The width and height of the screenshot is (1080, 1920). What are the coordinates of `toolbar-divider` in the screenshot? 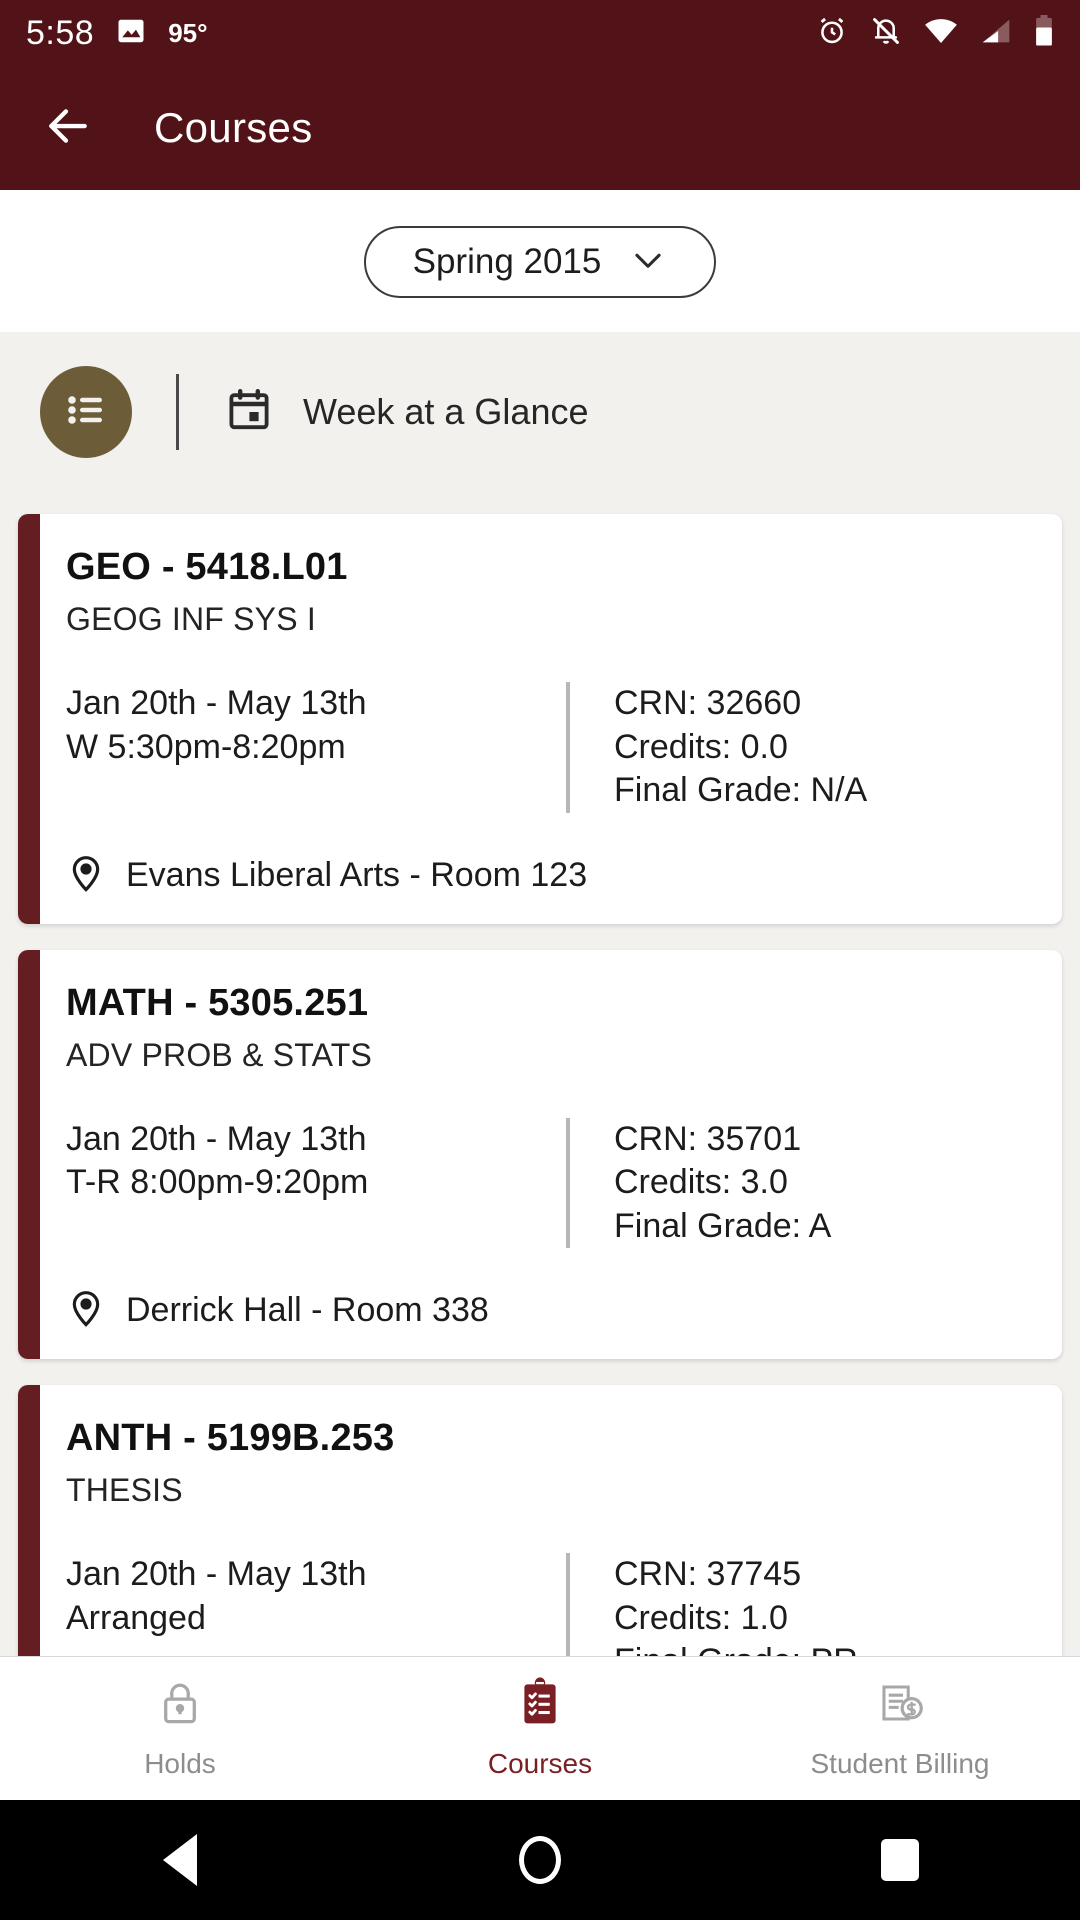 It's located at (177, 412).